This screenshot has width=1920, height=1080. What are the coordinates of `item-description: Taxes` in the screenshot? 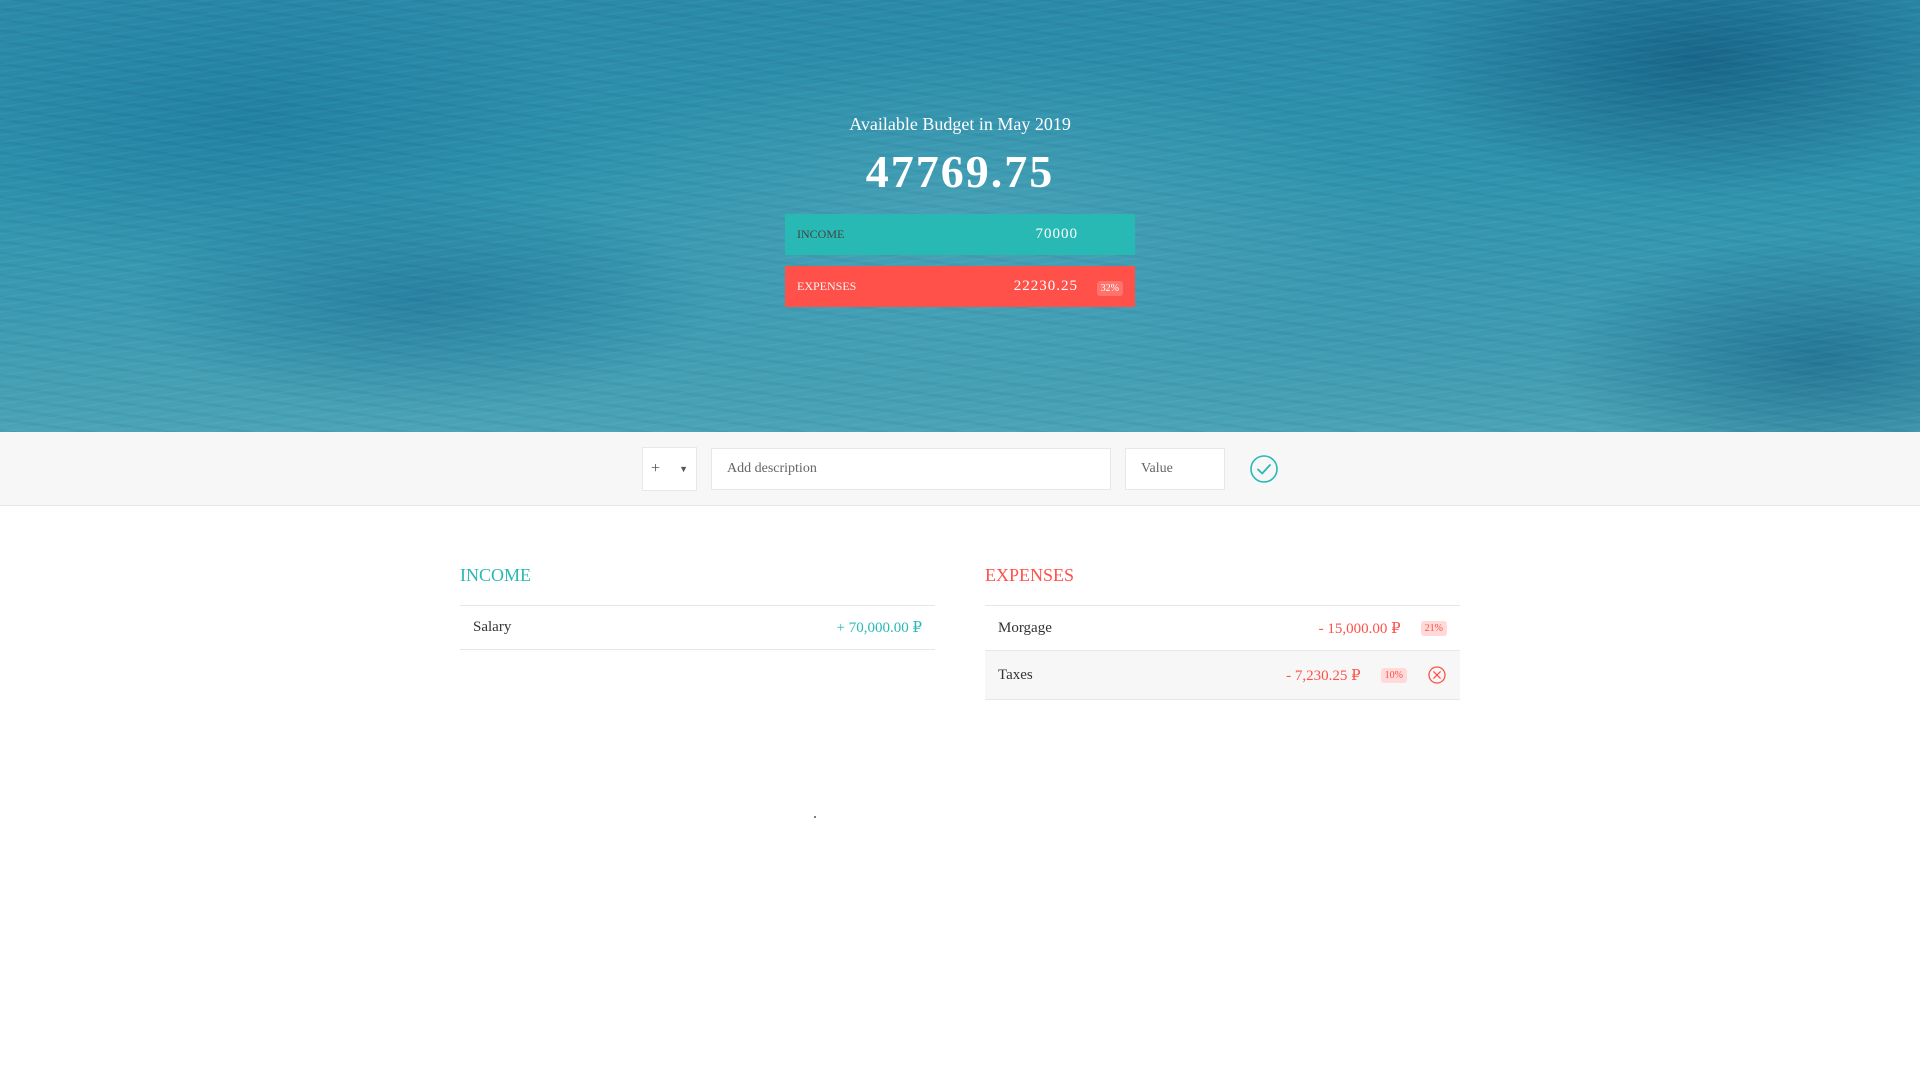 It's located at (1015, 674).